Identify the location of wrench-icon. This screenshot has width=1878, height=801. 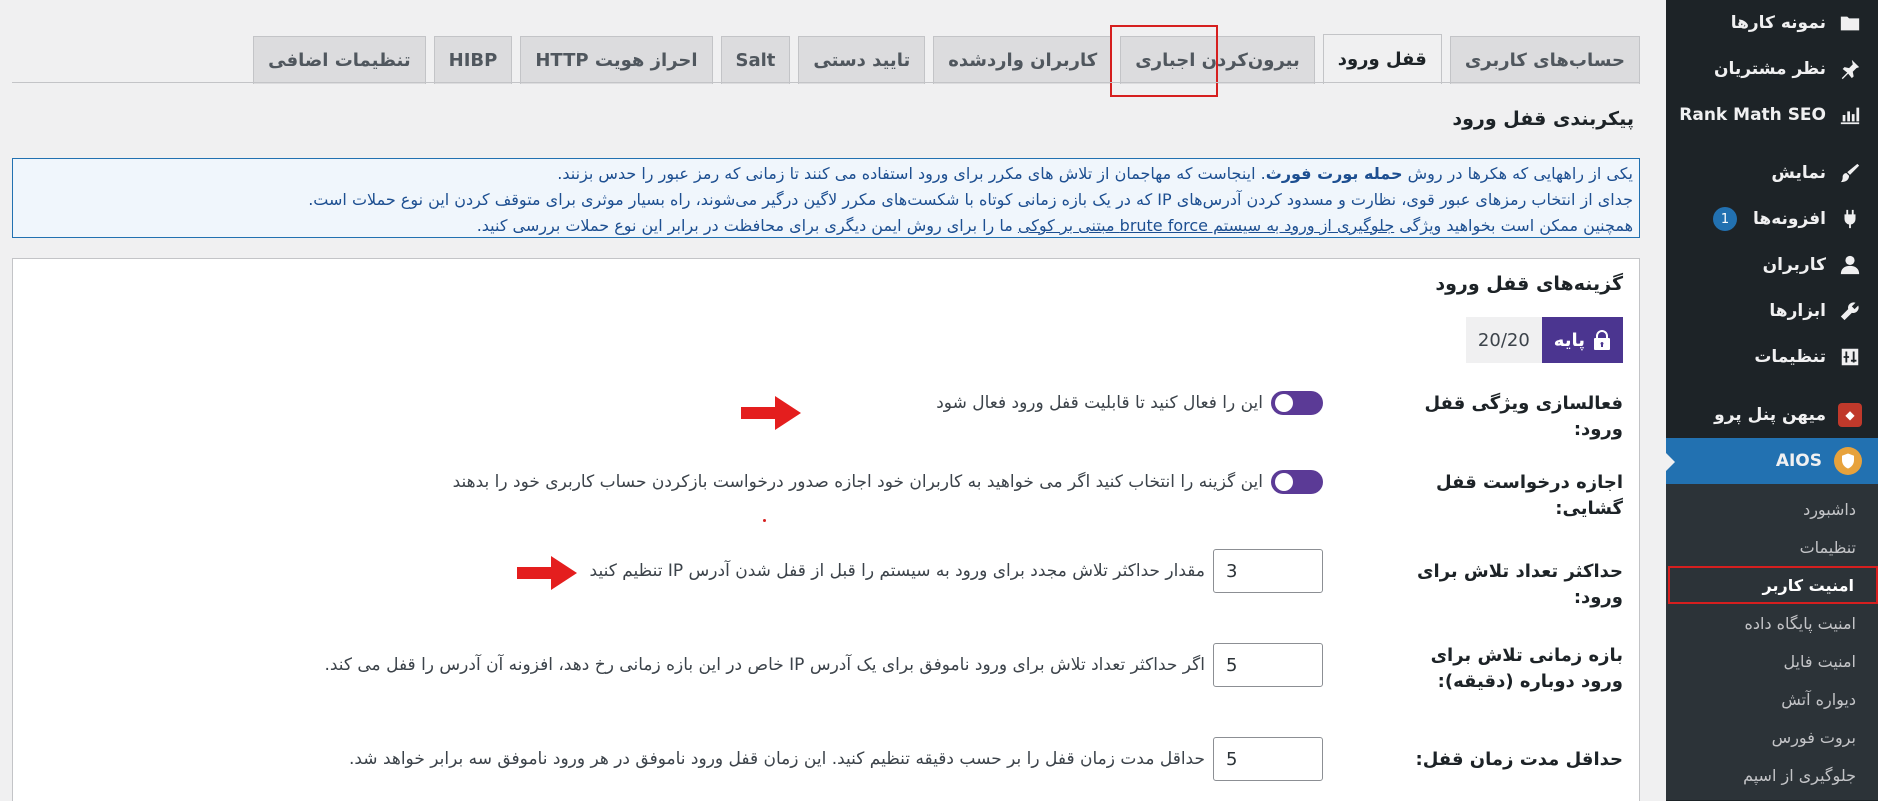
(1850, 311).